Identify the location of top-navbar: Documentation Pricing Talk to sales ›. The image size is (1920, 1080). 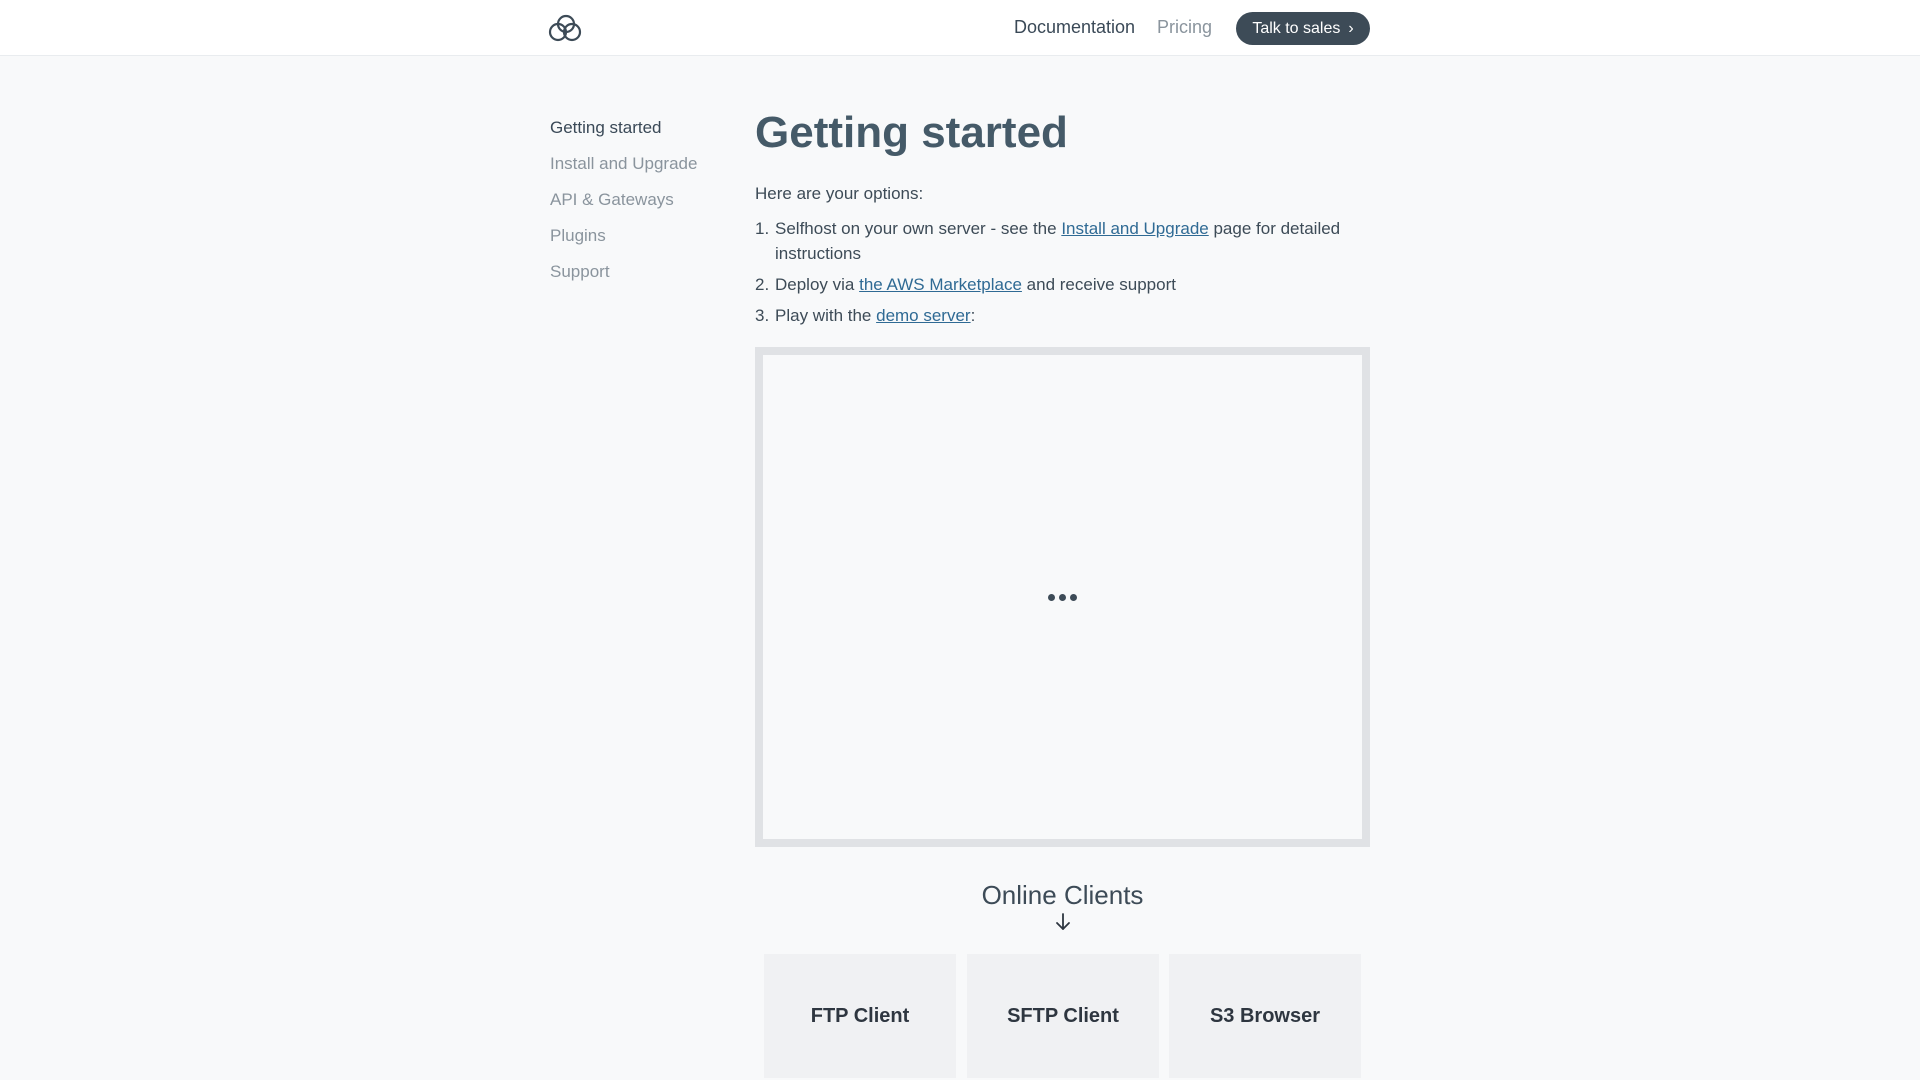
(960, 28).